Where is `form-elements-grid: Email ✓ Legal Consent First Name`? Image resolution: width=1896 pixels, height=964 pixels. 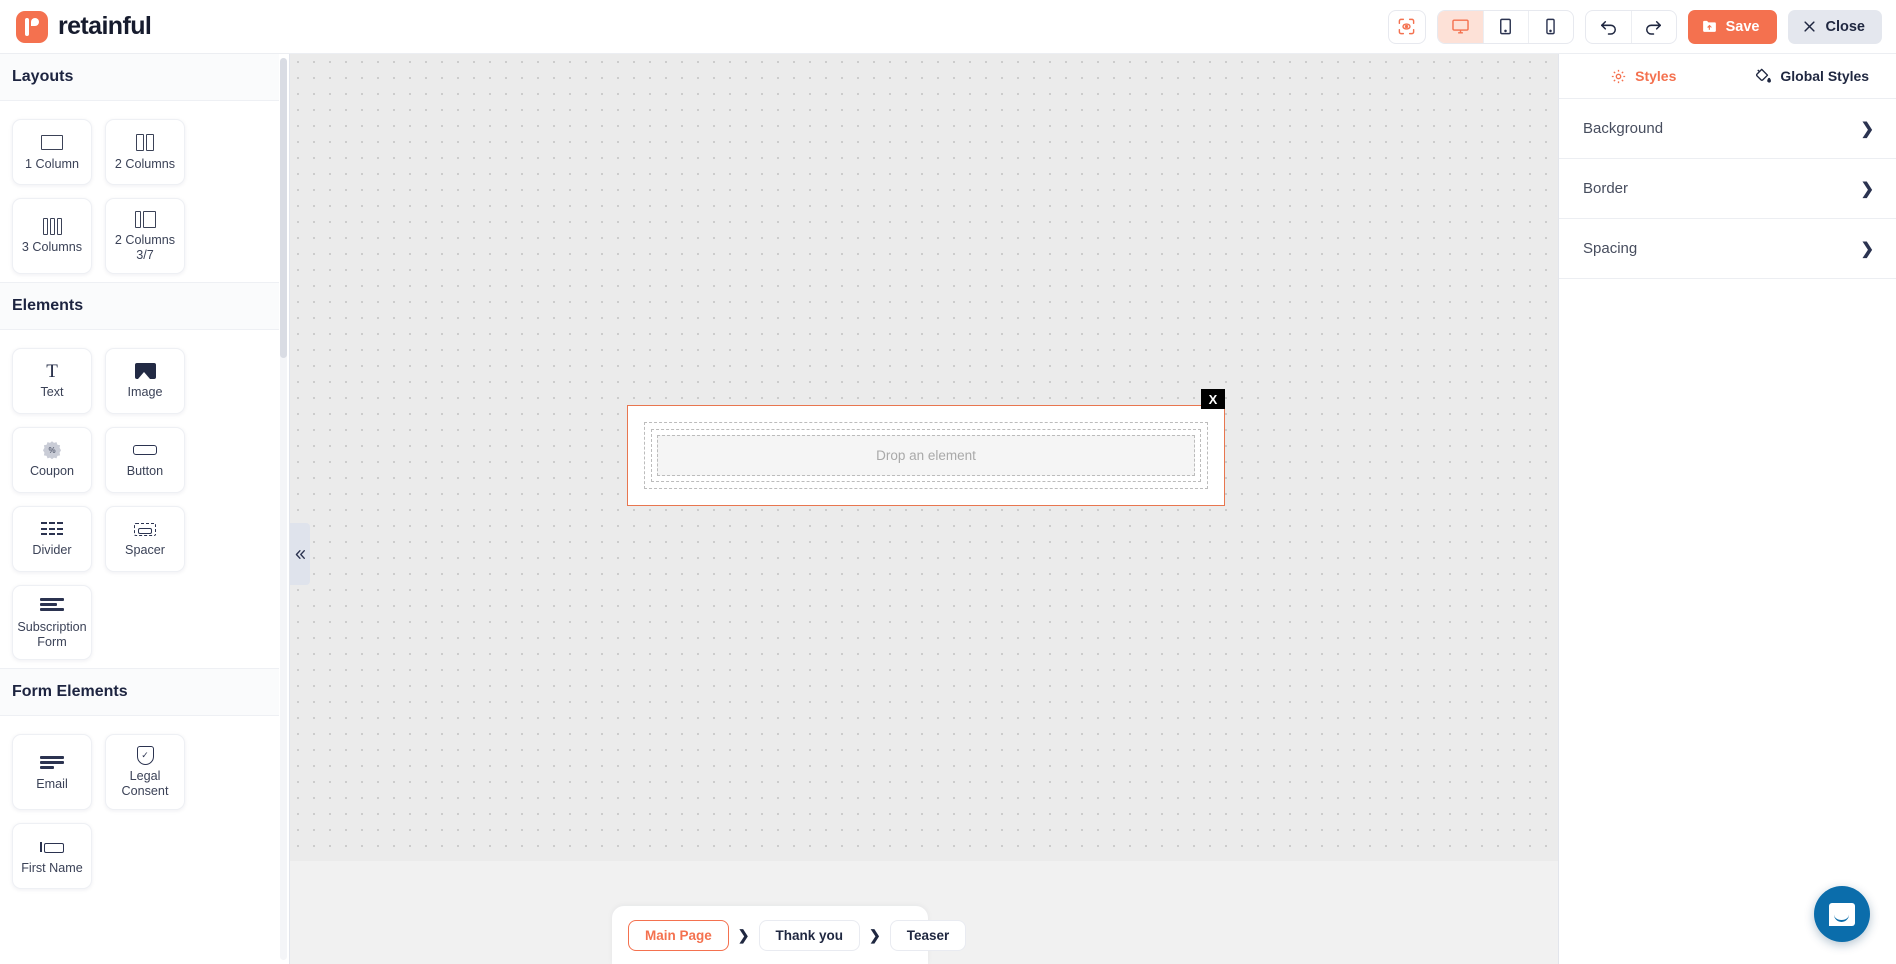 form-elements-grid: Email ✓ Legal Consent First Name is located at coordinates (139, 806).